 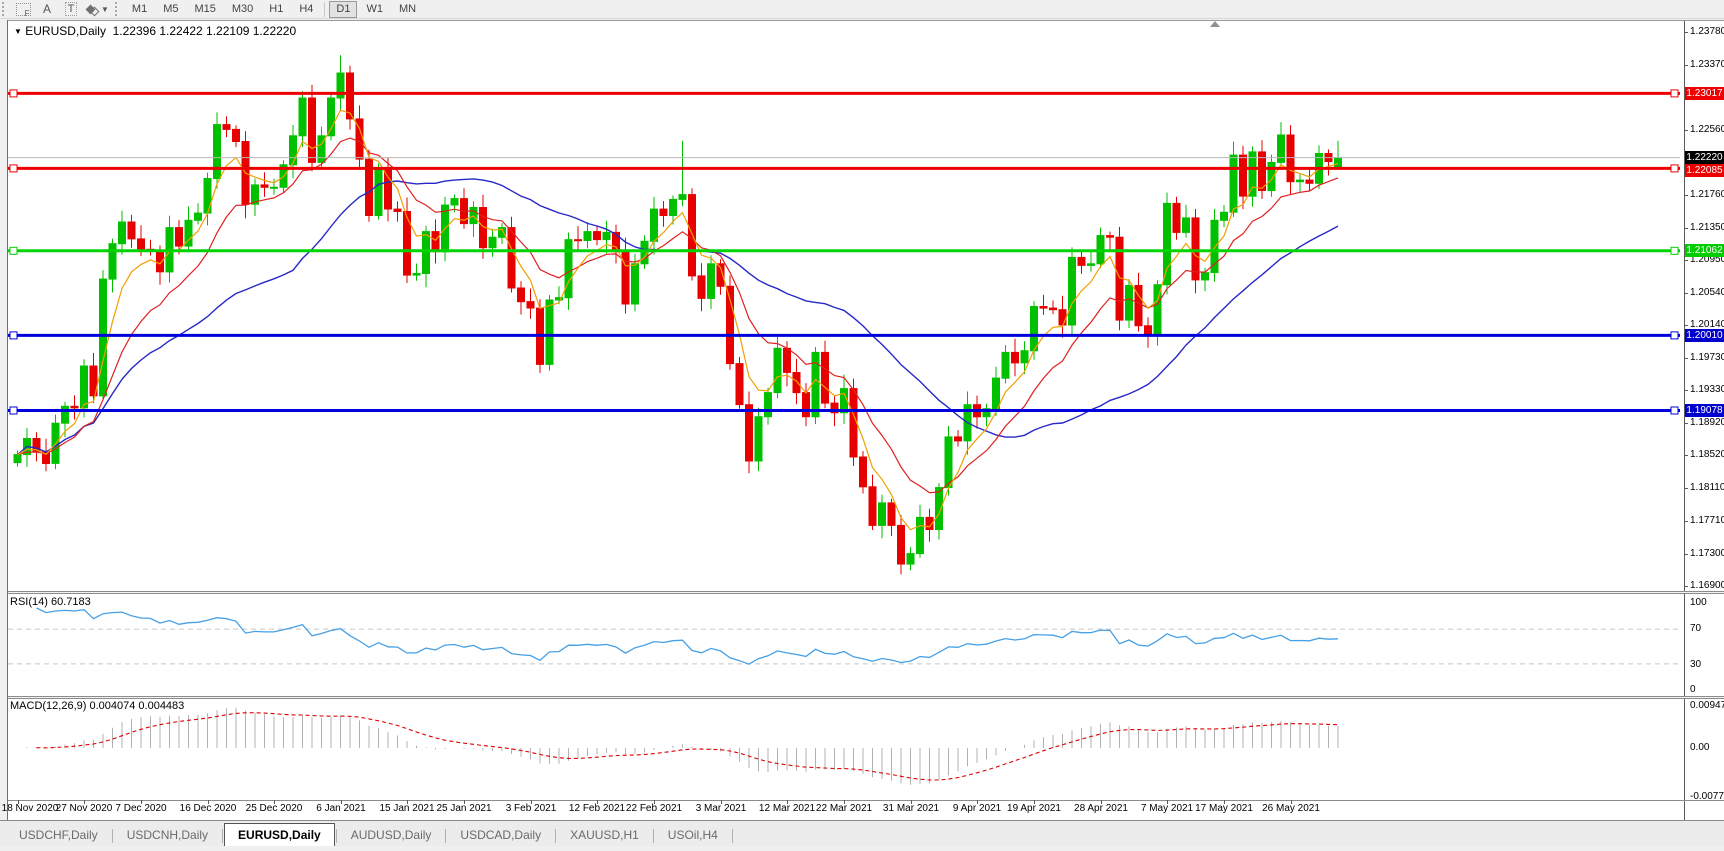 What do you see at coordinates (7, 420) in the screenshot?
I see `chart-frame-left` at bounding box center [7, 420].